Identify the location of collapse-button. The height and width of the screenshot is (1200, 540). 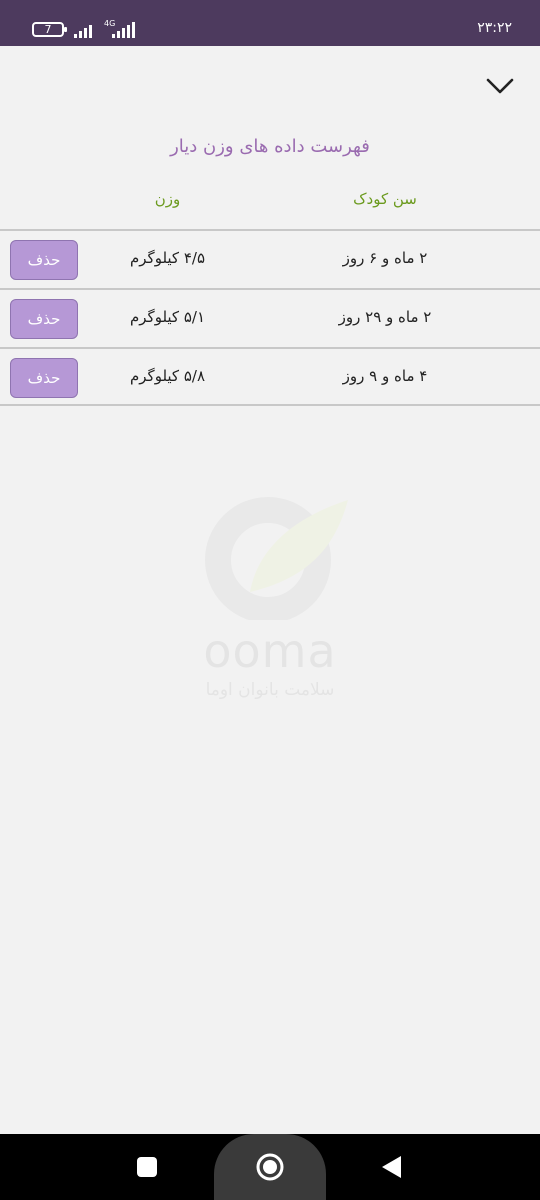
(500, 86).